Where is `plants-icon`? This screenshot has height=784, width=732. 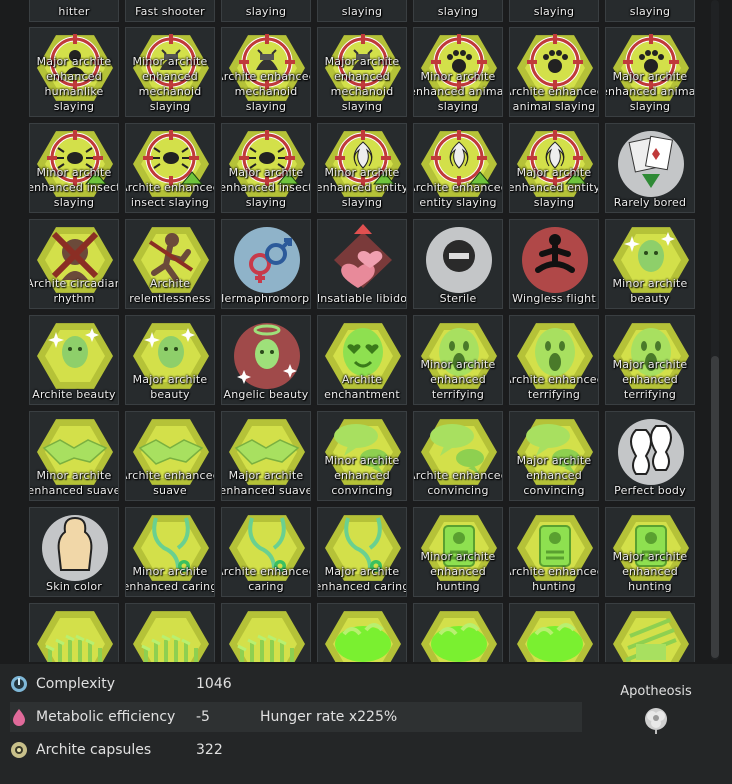
plants-icon is located at coordinates (171, 636).